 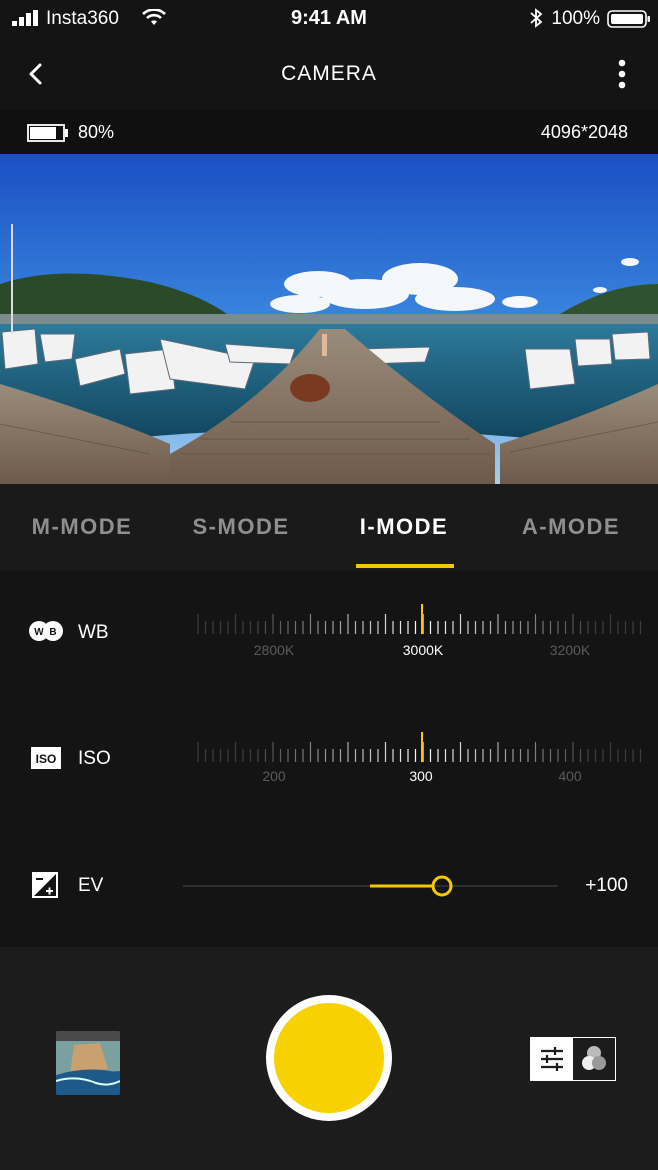 I want to click on svg-text: ISO, so click(x=46, y=759).